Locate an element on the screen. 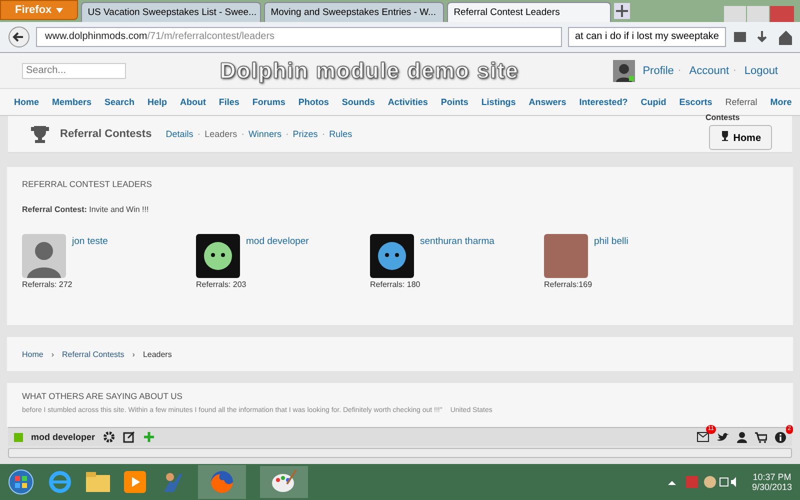 This screenshot has height=500, width=800. nav-item: Home is located at coordinates (27, 102).